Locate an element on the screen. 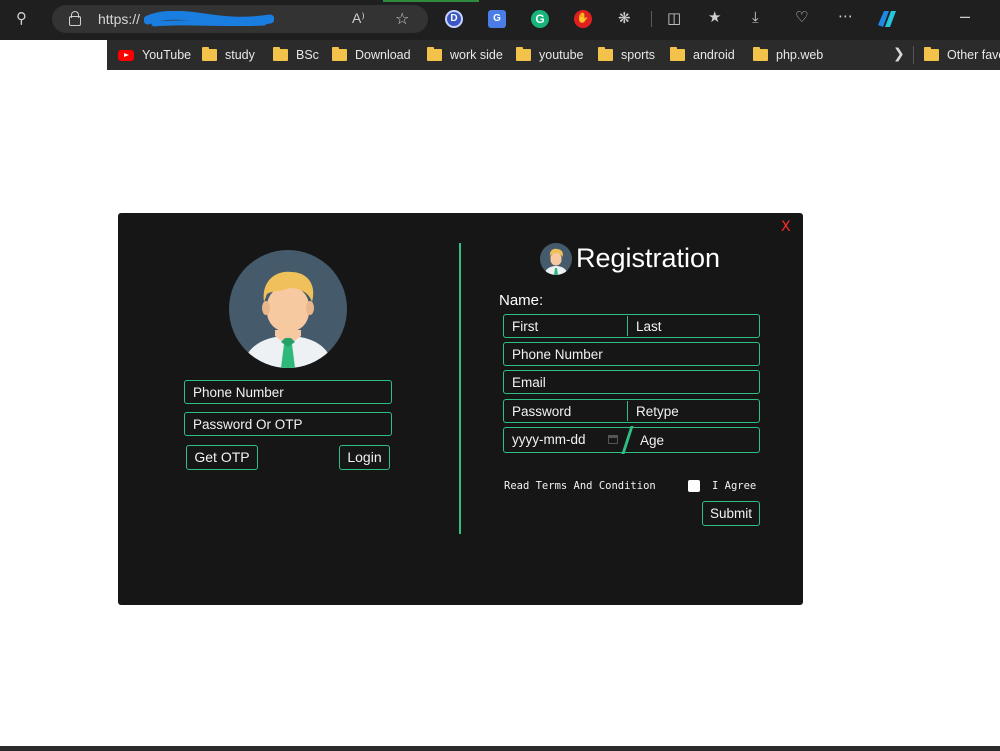  chevron-right-icon: ❯ is located at coordinates (899, 53).